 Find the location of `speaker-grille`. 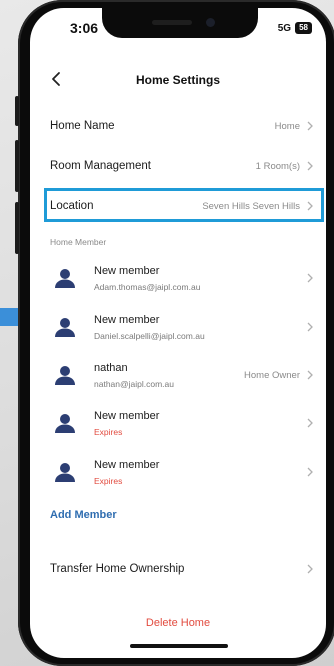

speaker-grille is located at coordinates (172, 22).